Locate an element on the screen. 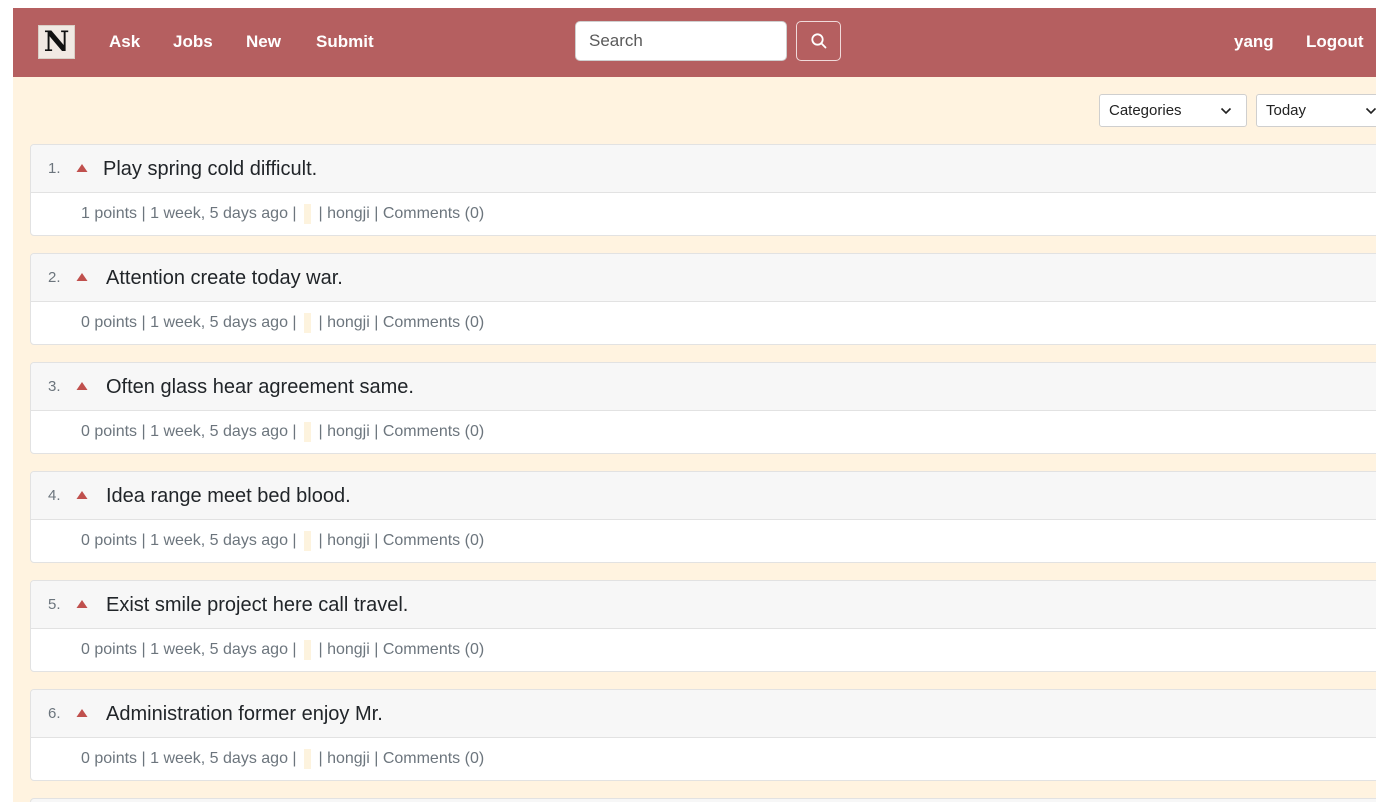  story-title: Attention create today war. is located at coordinates (224, 278).